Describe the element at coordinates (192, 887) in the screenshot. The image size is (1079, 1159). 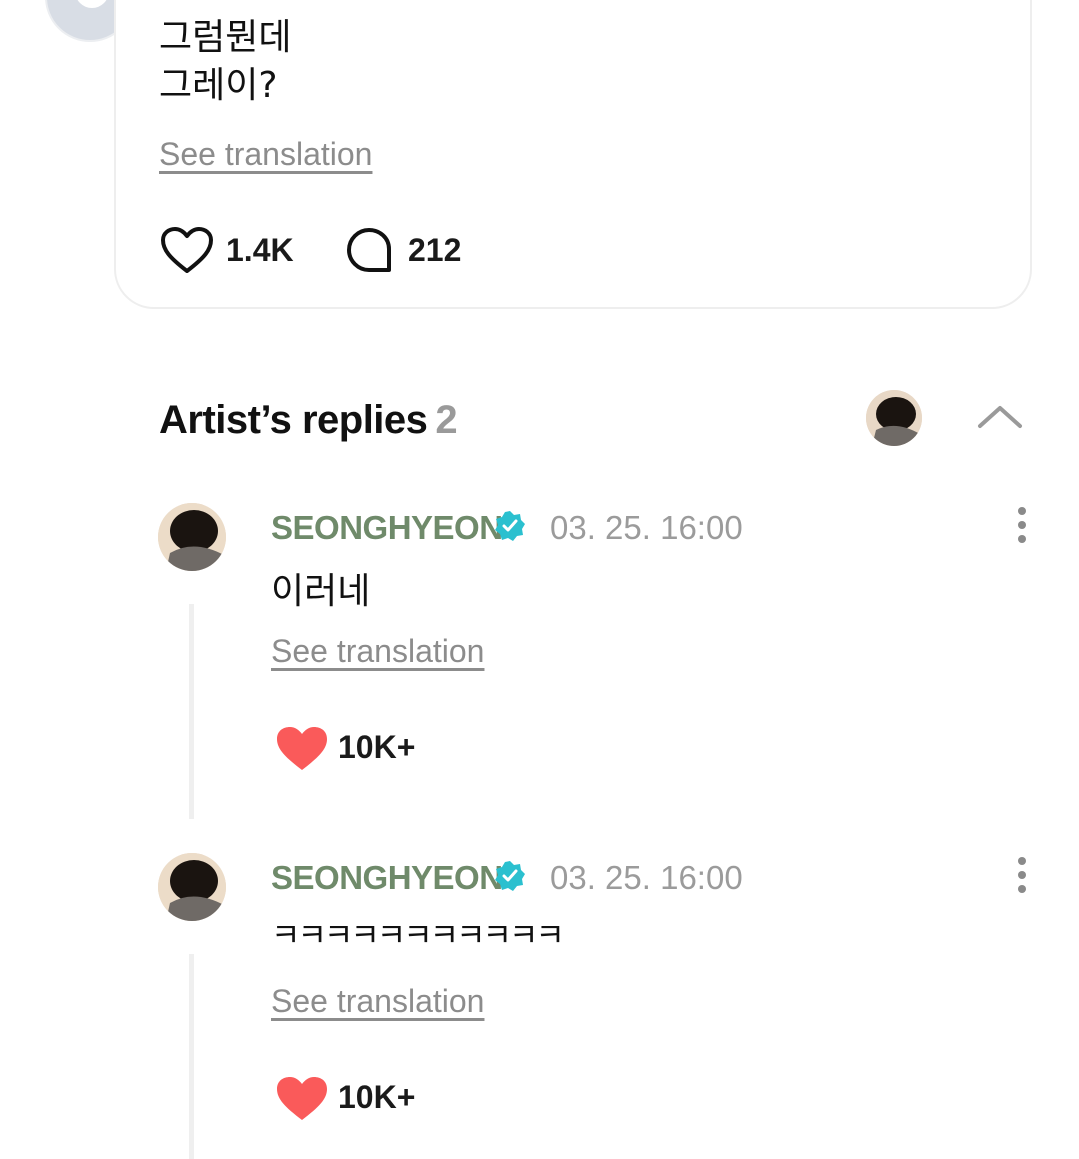
I see `reply-2-avatar` at that location.